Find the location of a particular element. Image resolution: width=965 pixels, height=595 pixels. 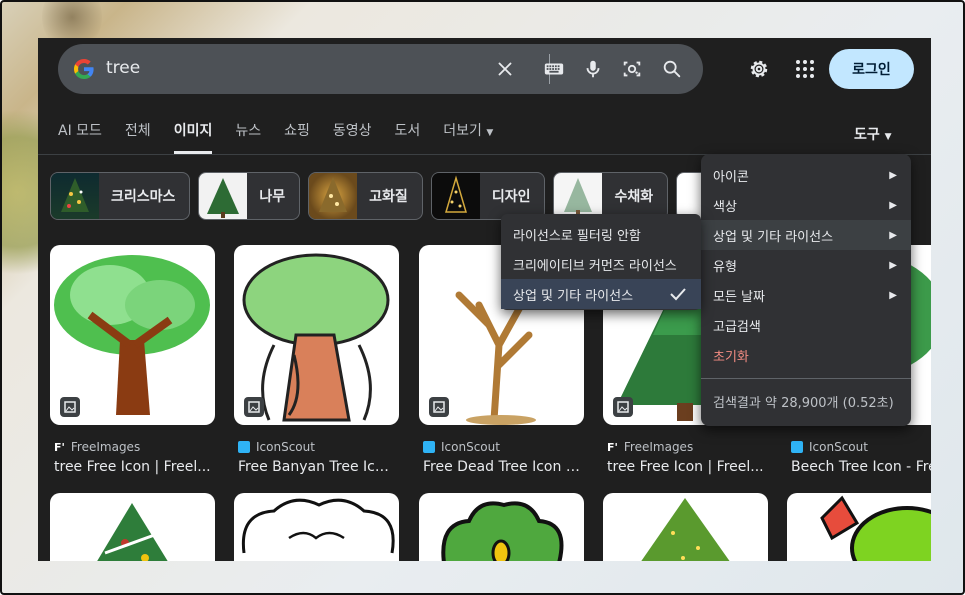

tab-more-label: 더보기 is located at coordinates (462, 131).